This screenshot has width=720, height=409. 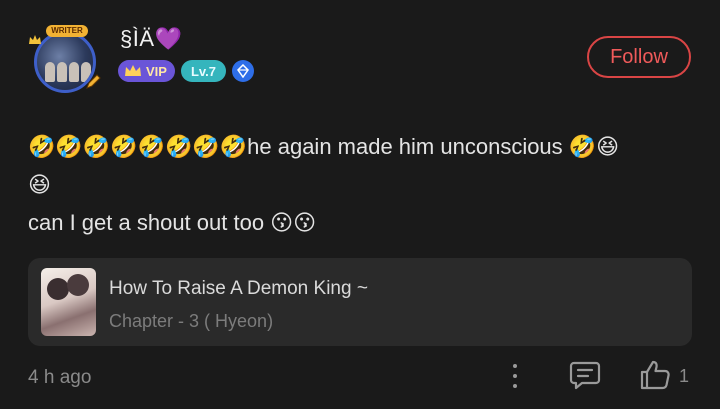 What do you see at coordinates (191, 321) in the screenshot?
I see `book-chapter: Chapter - 3 ( Hyeon)` at bounding box center [191, 321].